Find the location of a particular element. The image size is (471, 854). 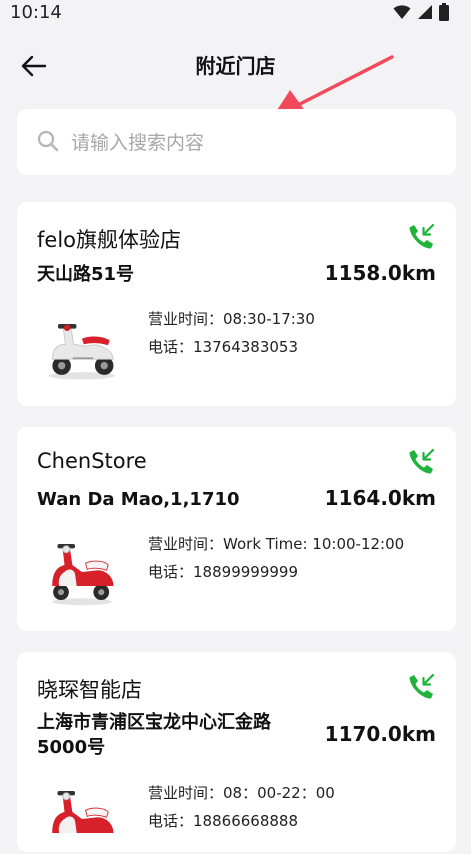

cellular-signal-icon is located at coordinates (425, 12).